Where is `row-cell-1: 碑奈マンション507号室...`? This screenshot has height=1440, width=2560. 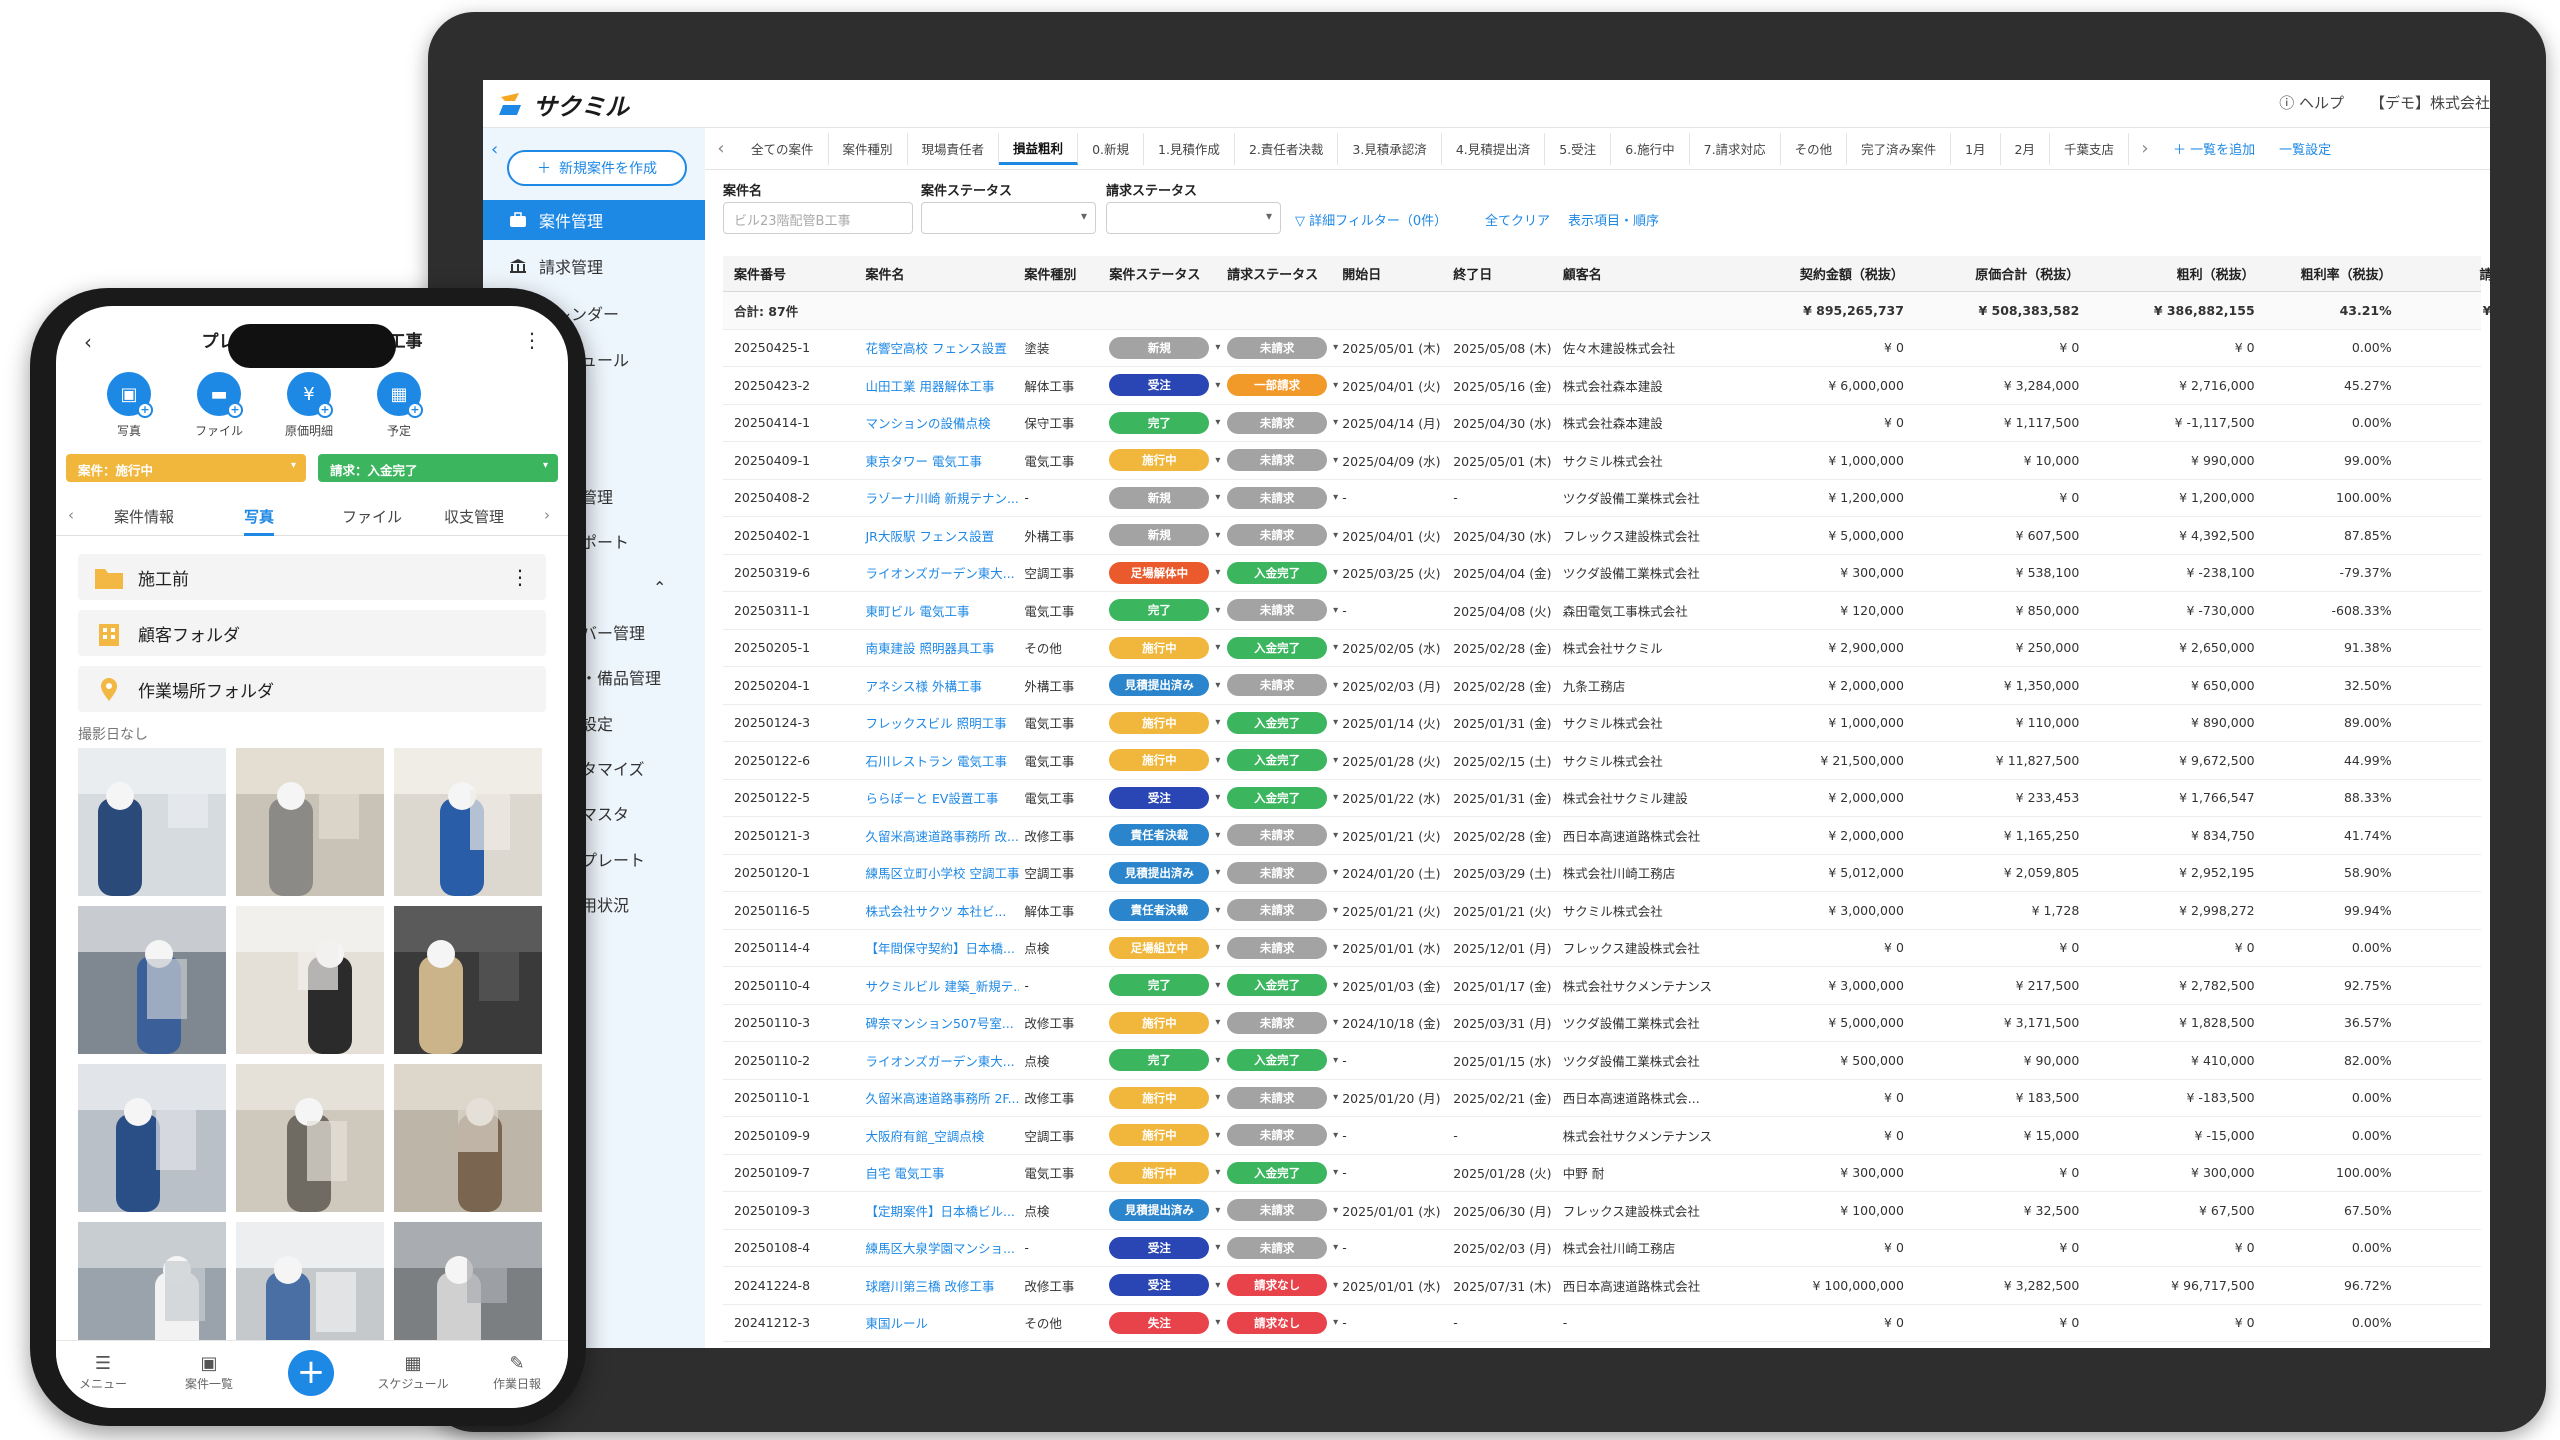 row-cell-1: 碑奈マンション507号室... is located at coordinates (941, 1023).